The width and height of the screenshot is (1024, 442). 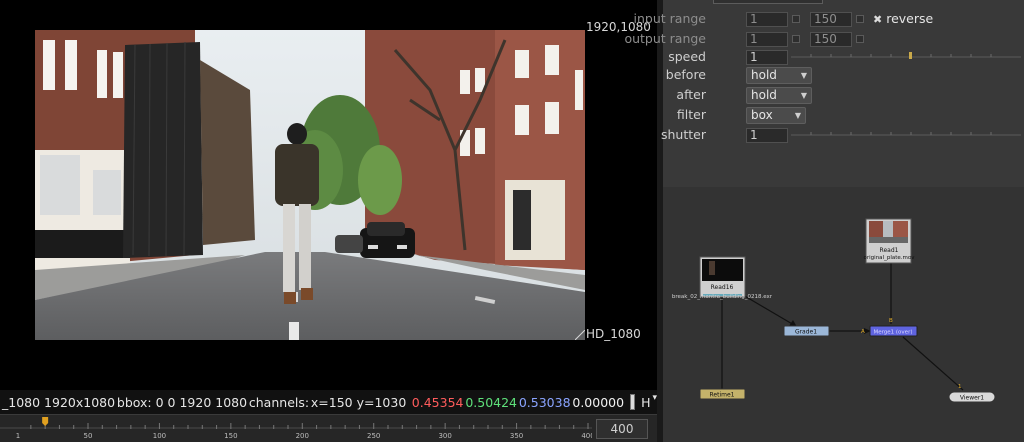 What do you see at coordinates (764, 95) in the screenshot?
I see `after-value: hold` at bounding box center [764, 95].